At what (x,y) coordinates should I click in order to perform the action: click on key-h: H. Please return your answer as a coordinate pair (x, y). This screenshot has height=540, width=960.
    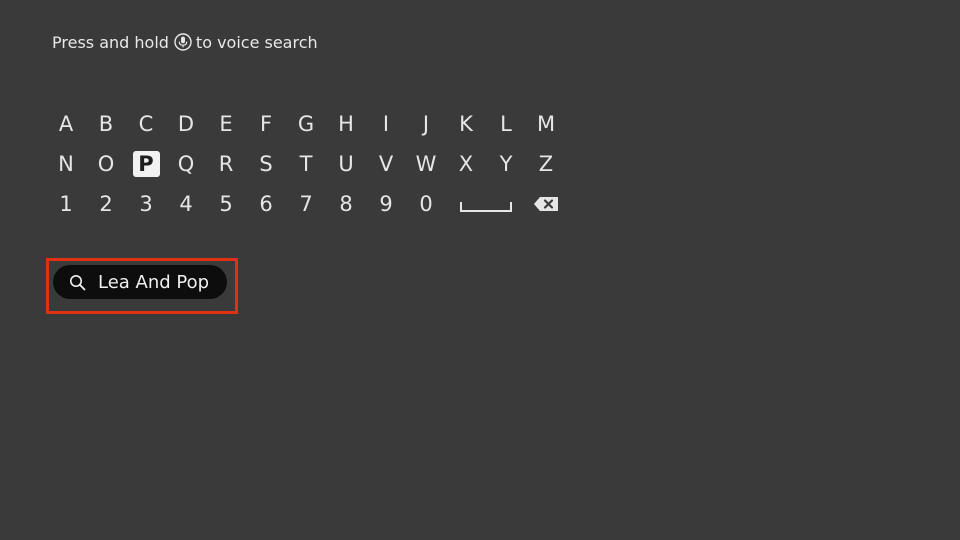
    Looking at the image, I should click on (346, 124).